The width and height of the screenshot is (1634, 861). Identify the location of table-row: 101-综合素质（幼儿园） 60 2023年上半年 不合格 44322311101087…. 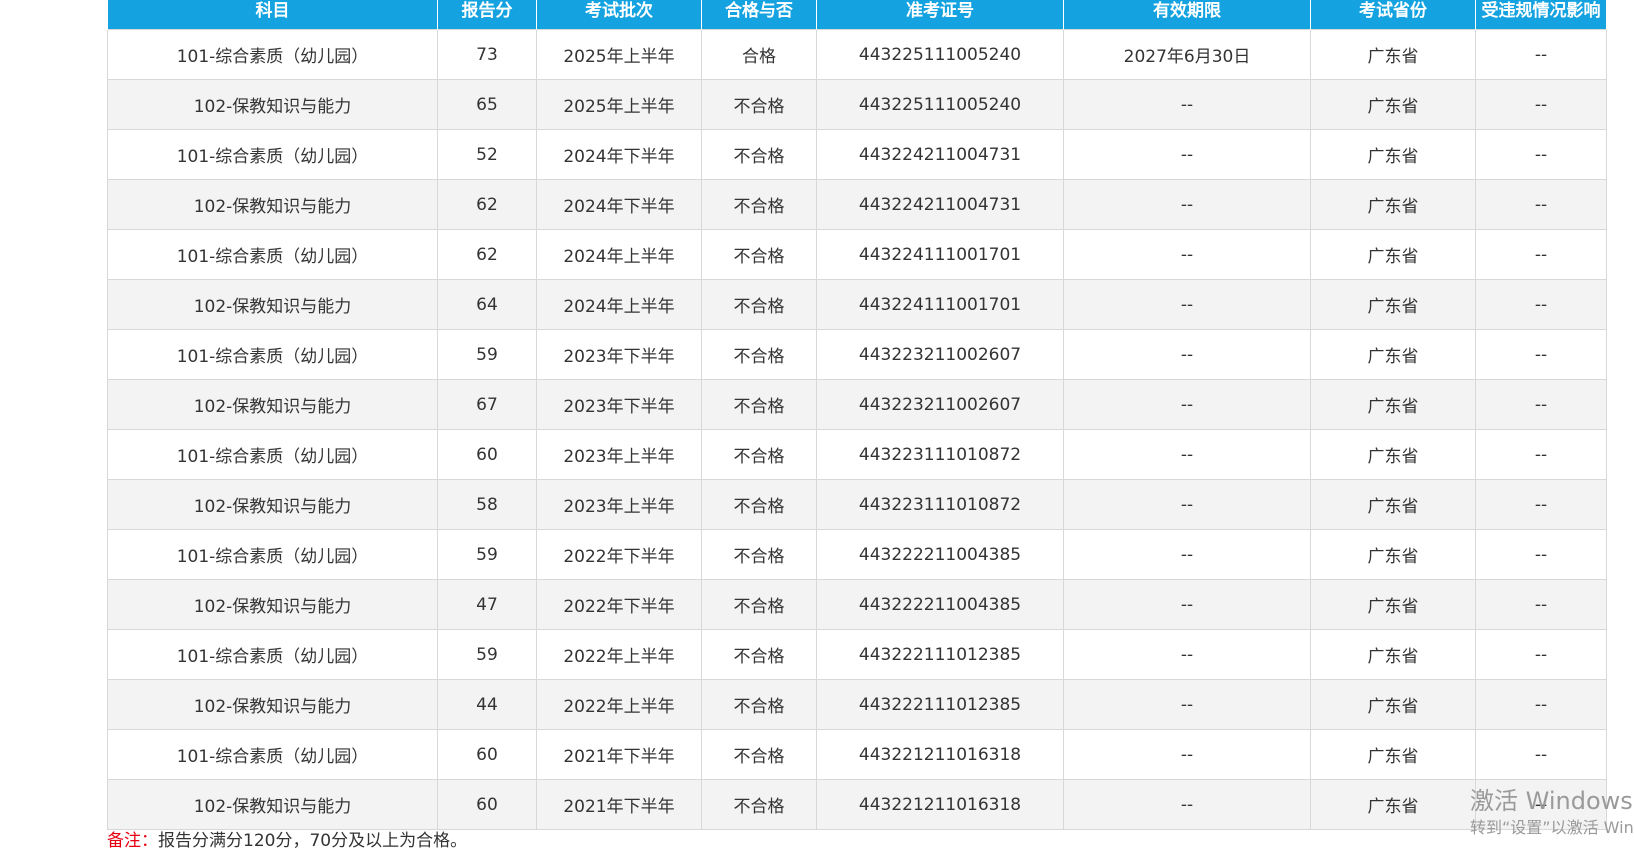
(857, 454).